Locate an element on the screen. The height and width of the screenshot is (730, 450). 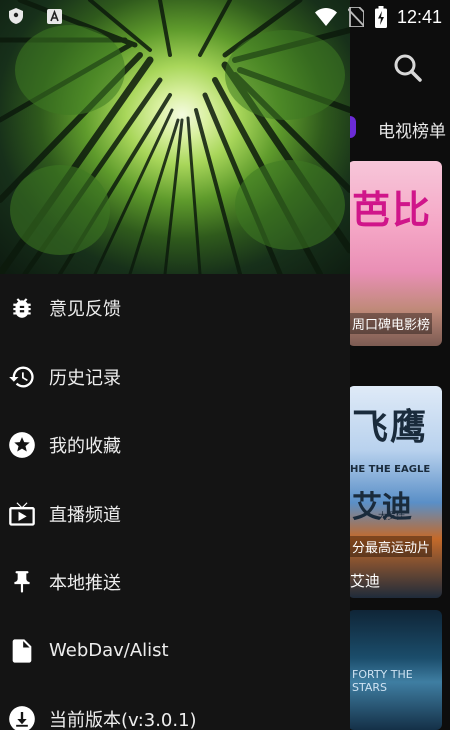
poster-card: 飞鹰 HE THE EAGLE 艾迪 大罗佳 分最高运动片 艾迪 is located at coordinates (395, 492).